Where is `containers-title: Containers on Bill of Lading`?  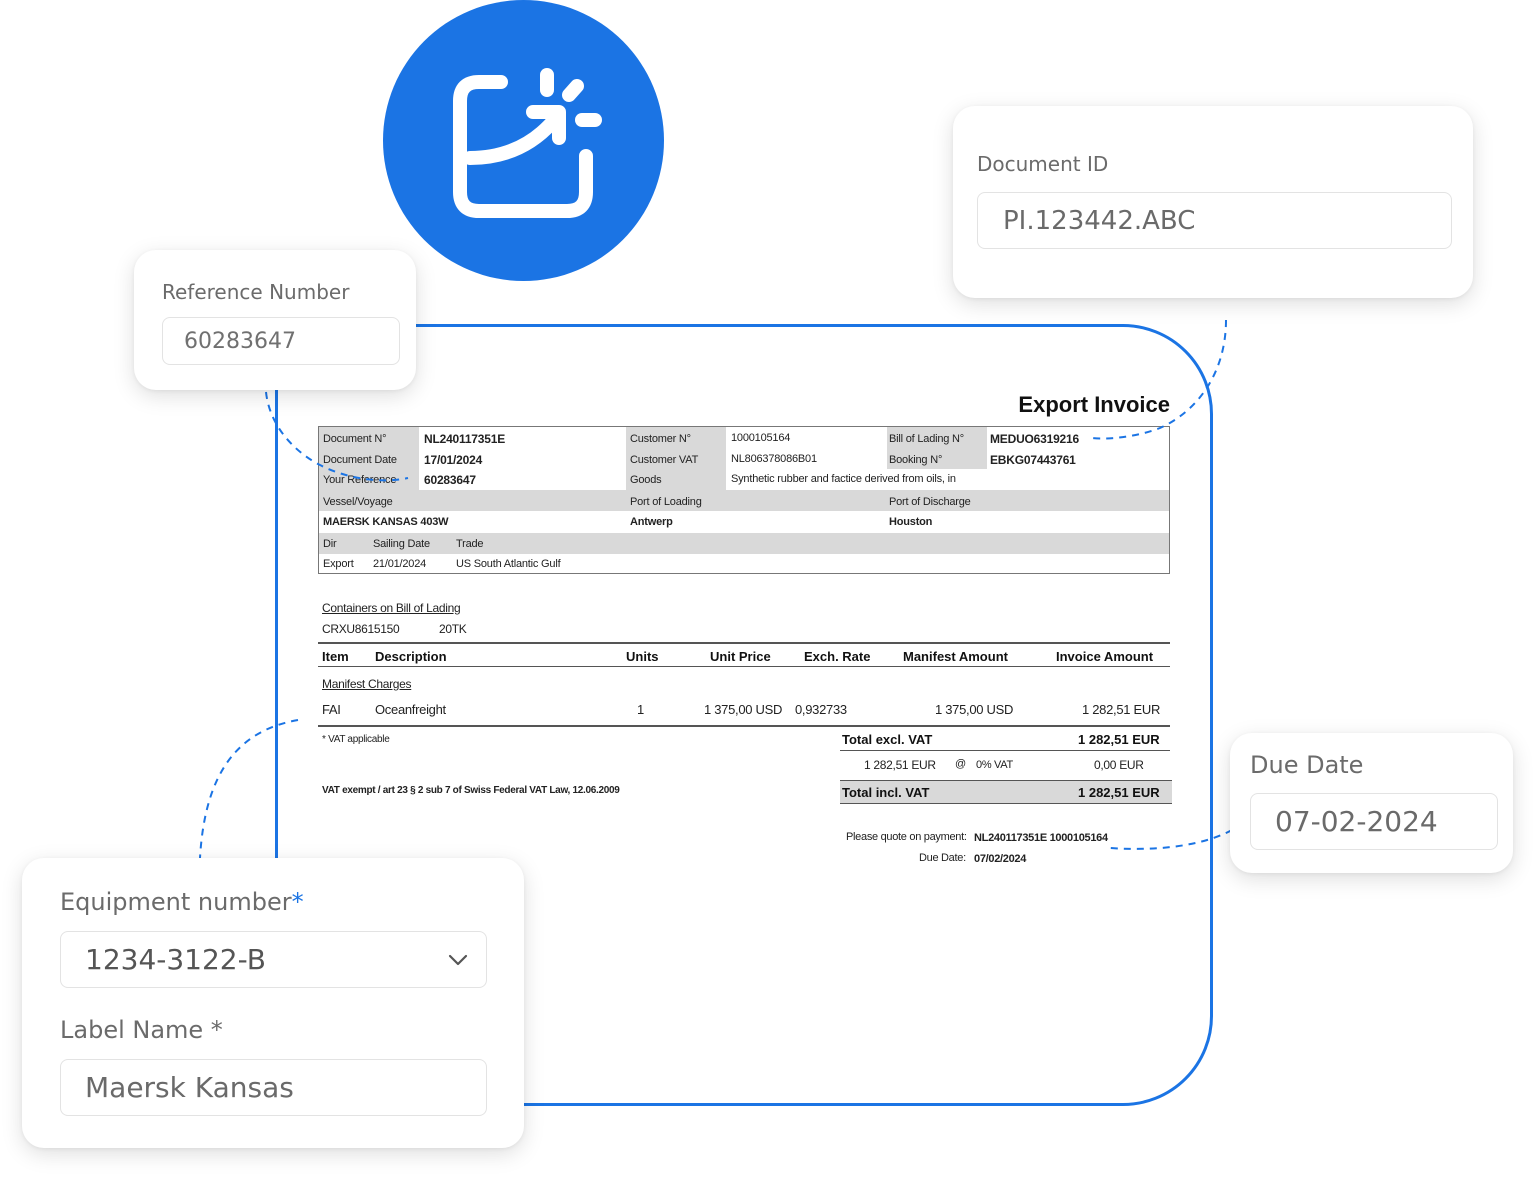
containers-title: Containers on Bill of Lading is located at coordinates (391, 608).